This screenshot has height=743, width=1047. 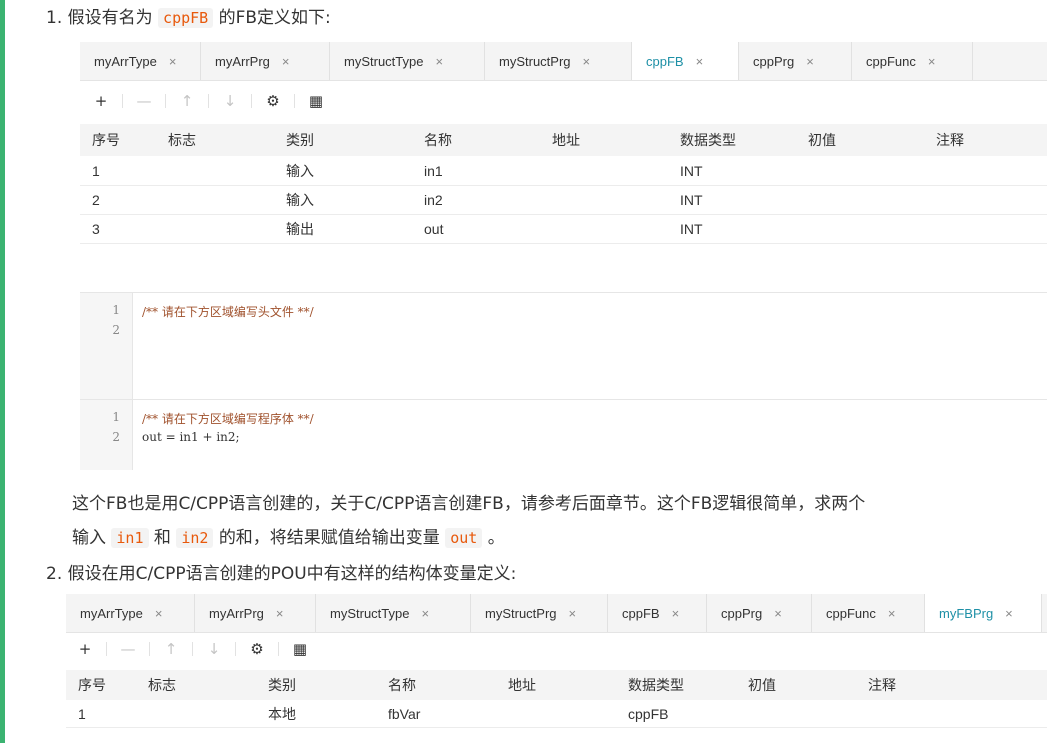 What do you see at coordinates (82, 714) in the screenshot?
I see `cell-index: 1` at bounding box center [82, 714].